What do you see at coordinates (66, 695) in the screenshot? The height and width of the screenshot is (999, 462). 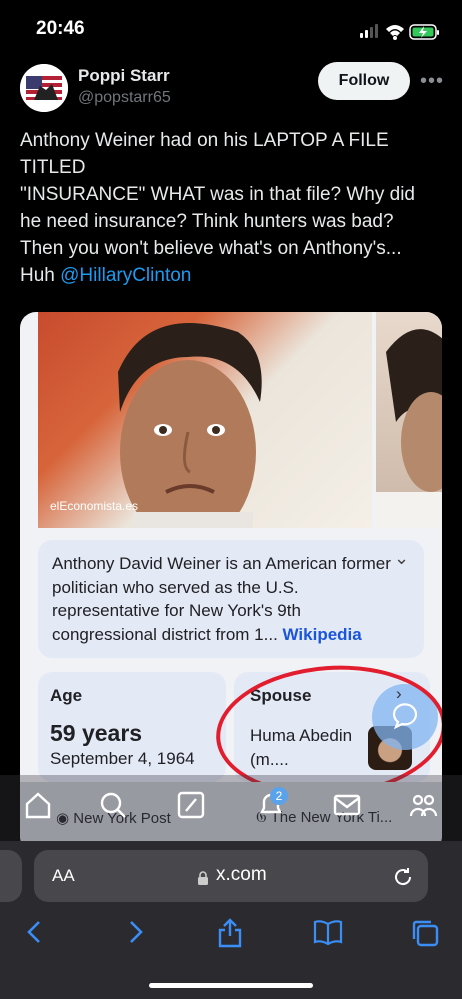 I see `age-label: Age` at bounding box center [66, 695].